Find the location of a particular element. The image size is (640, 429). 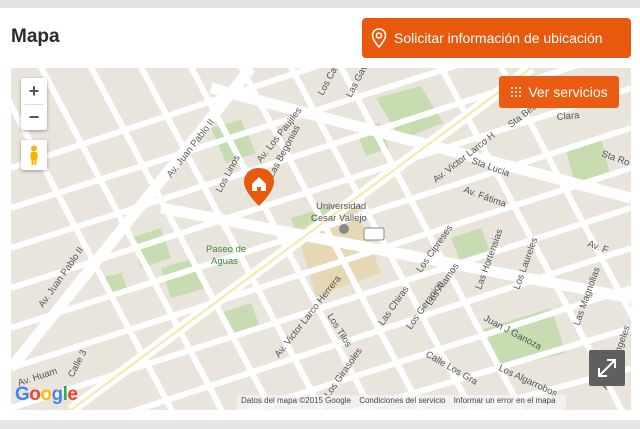

zoom-out-button: − is located at coordinates (34, 117).